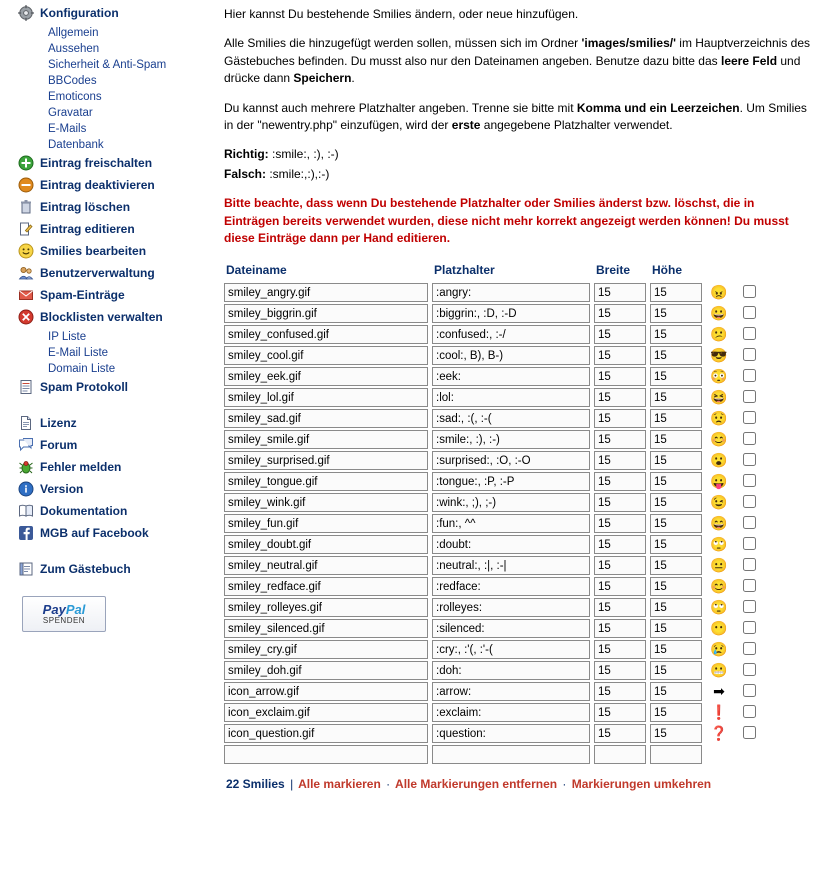  I want to click on sidebar-subitem-domain-liste: Domain Liste, so click(109, 368).